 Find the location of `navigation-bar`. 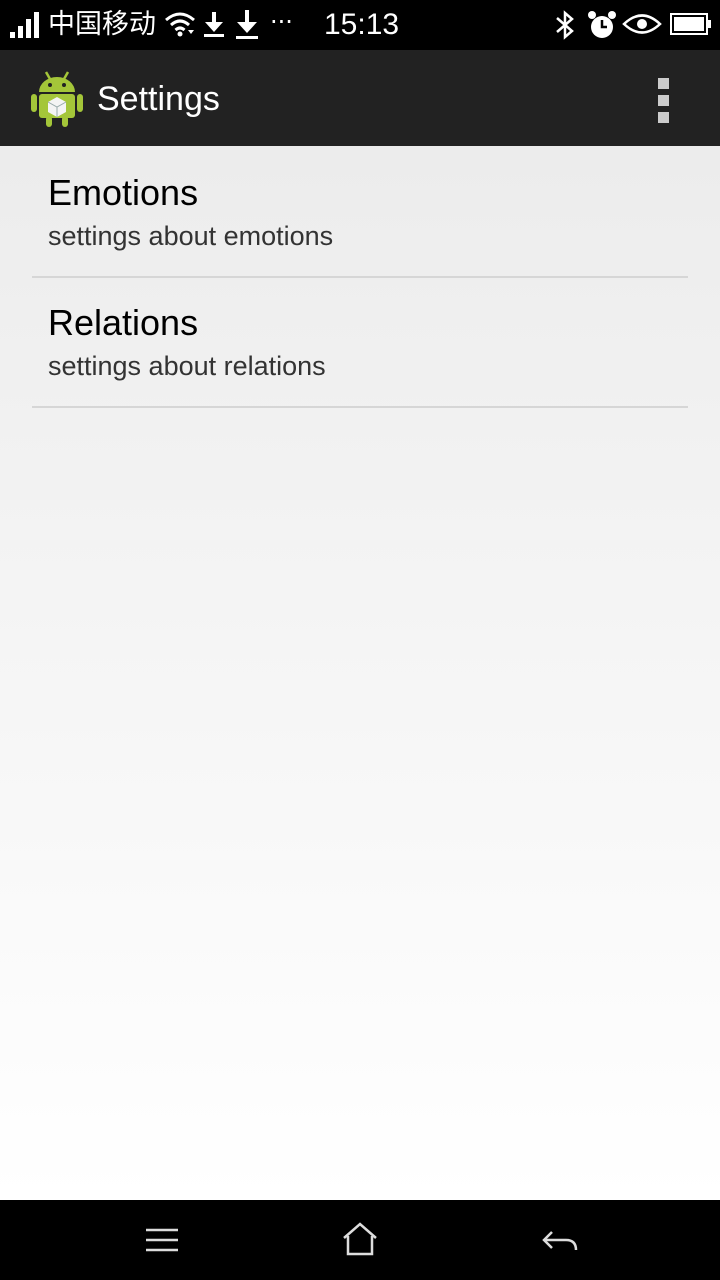

navigation-bar is located at coordinates (360, 1240).